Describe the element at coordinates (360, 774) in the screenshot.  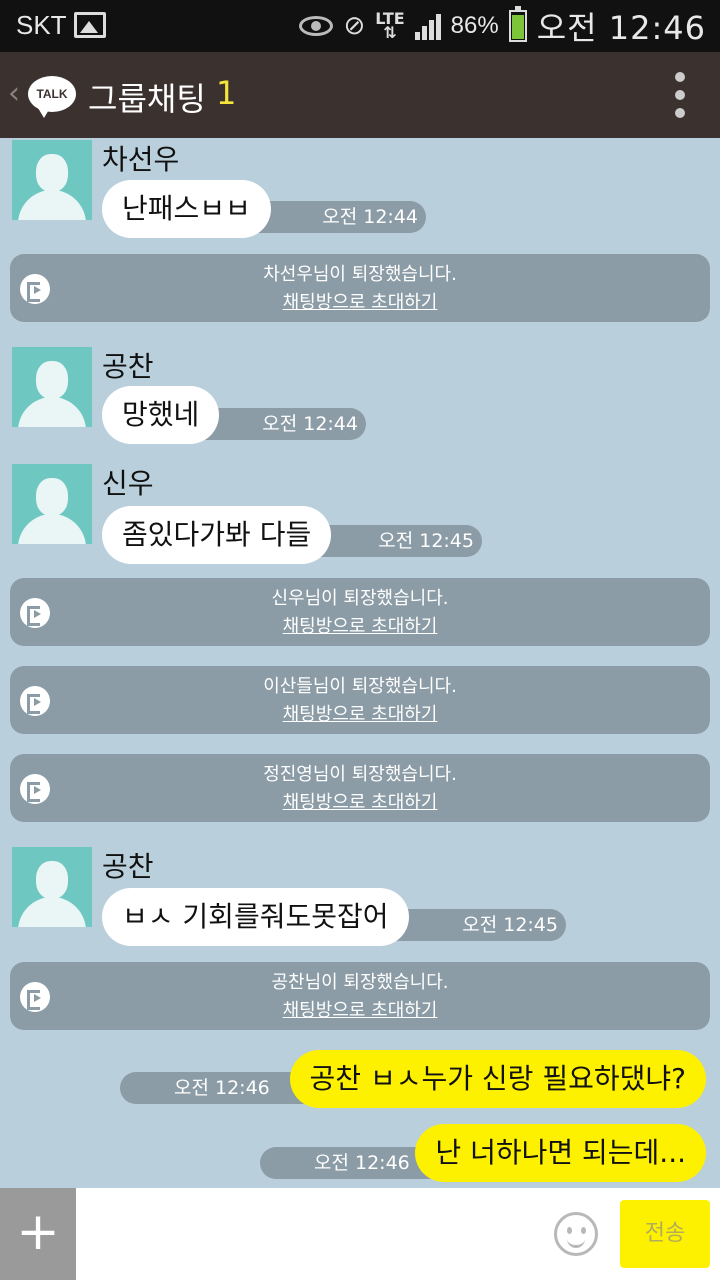
I see `exit-notice-text: 정진영님이 퇴장했습니다.` at that location.